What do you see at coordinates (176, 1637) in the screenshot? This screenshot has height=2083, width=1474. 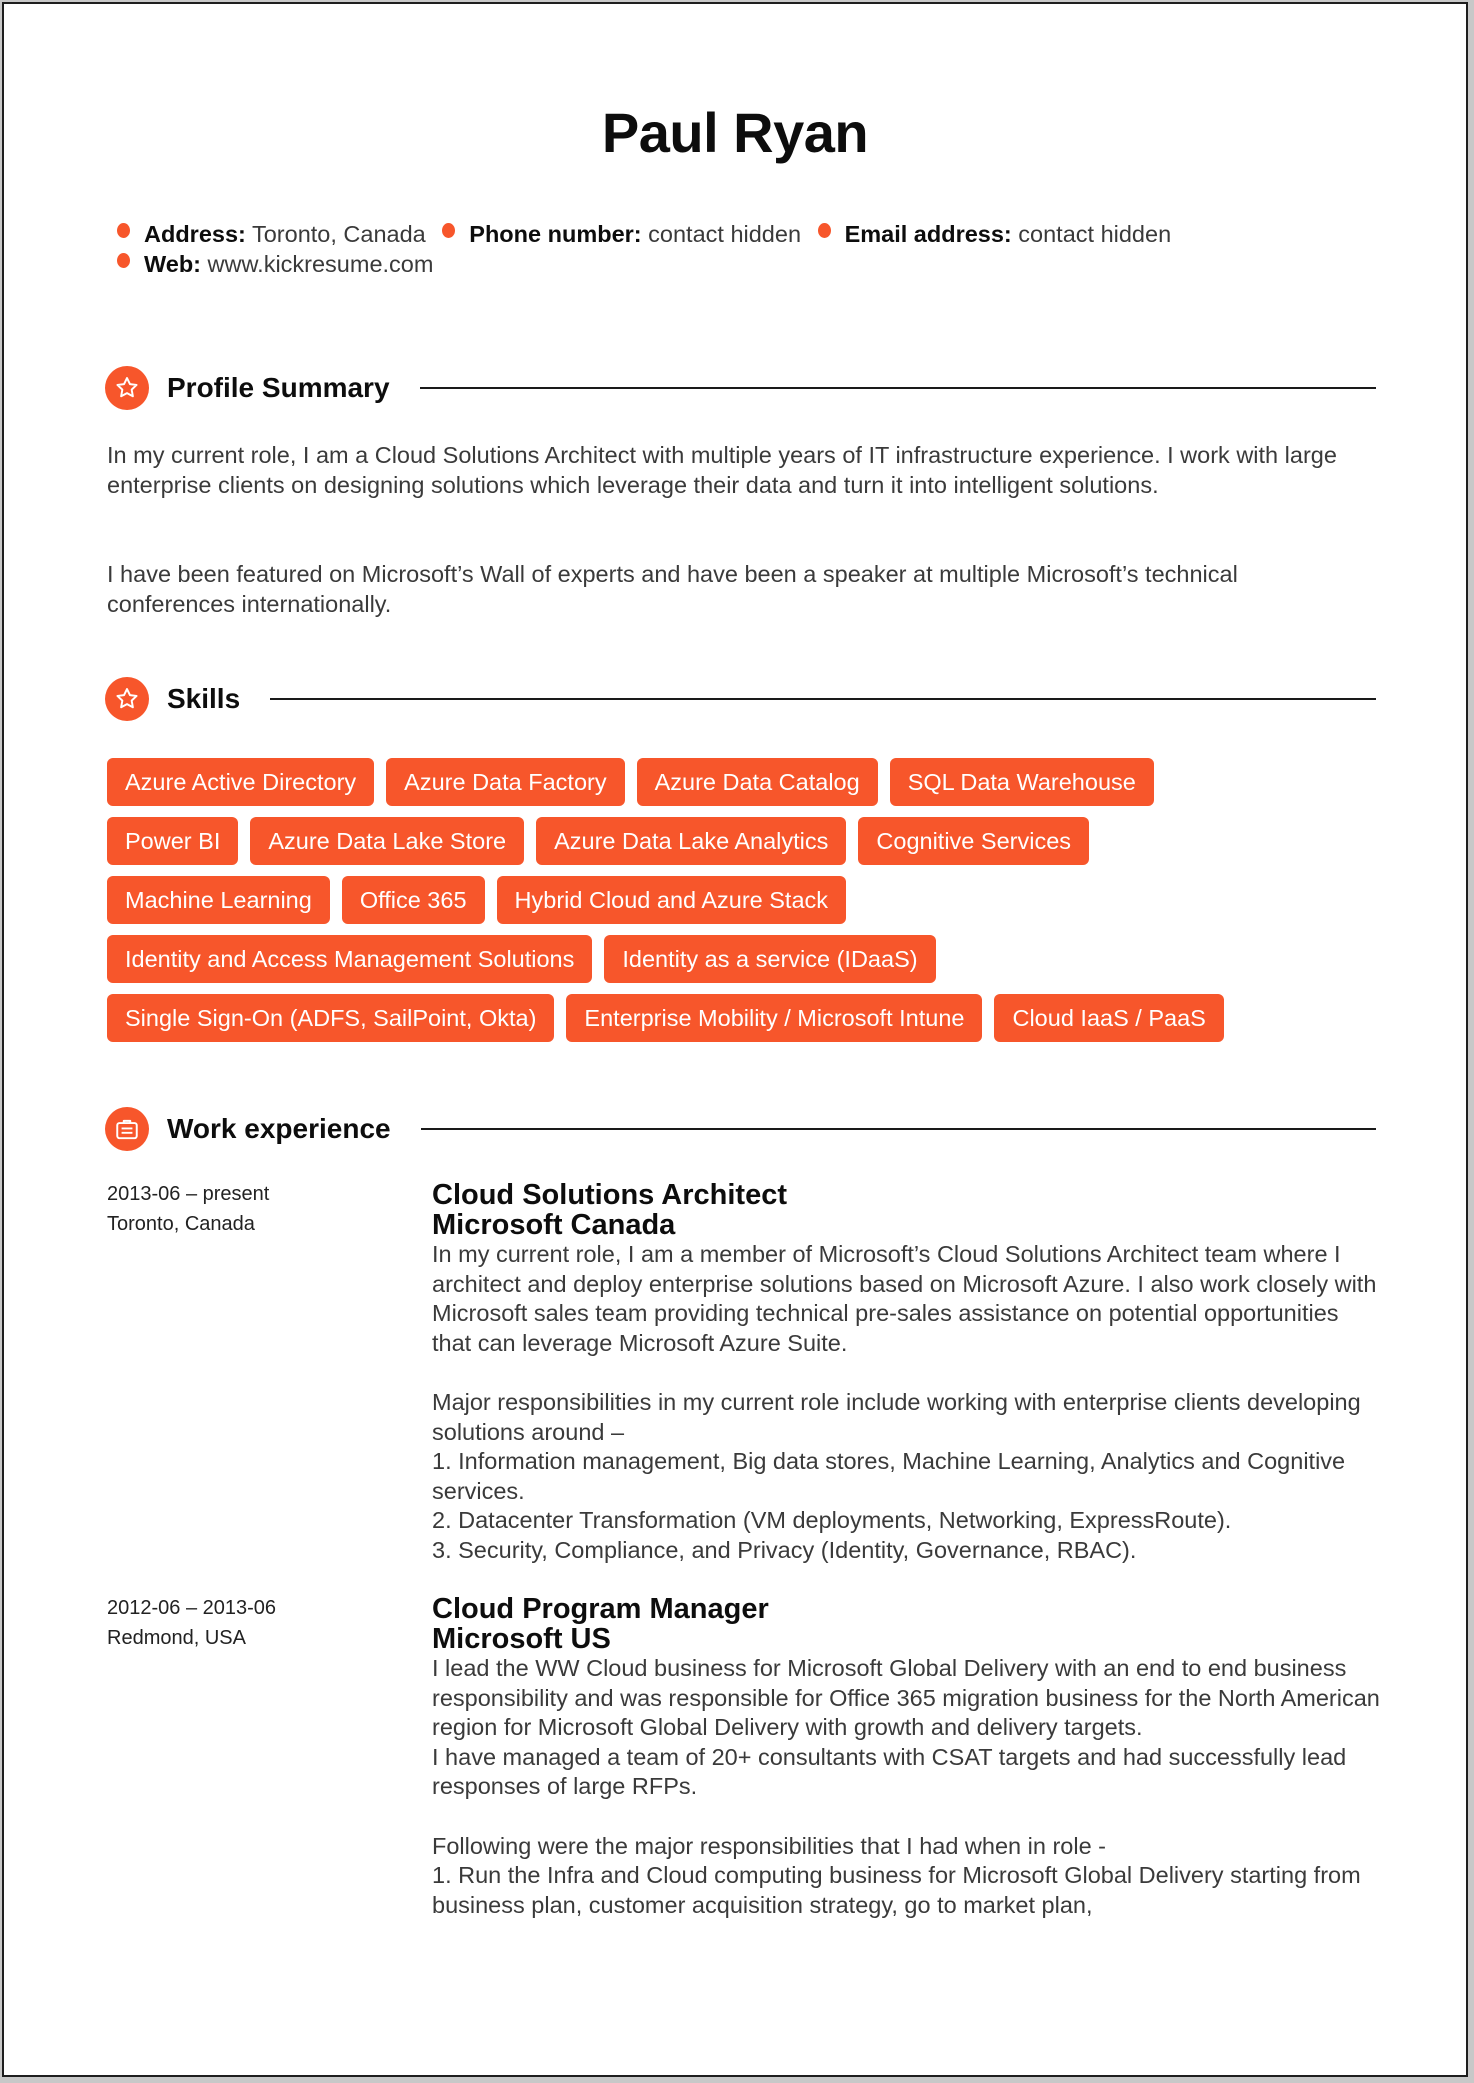 I see `job-location: Redmond, USA` at bounding box center [176, 1637].